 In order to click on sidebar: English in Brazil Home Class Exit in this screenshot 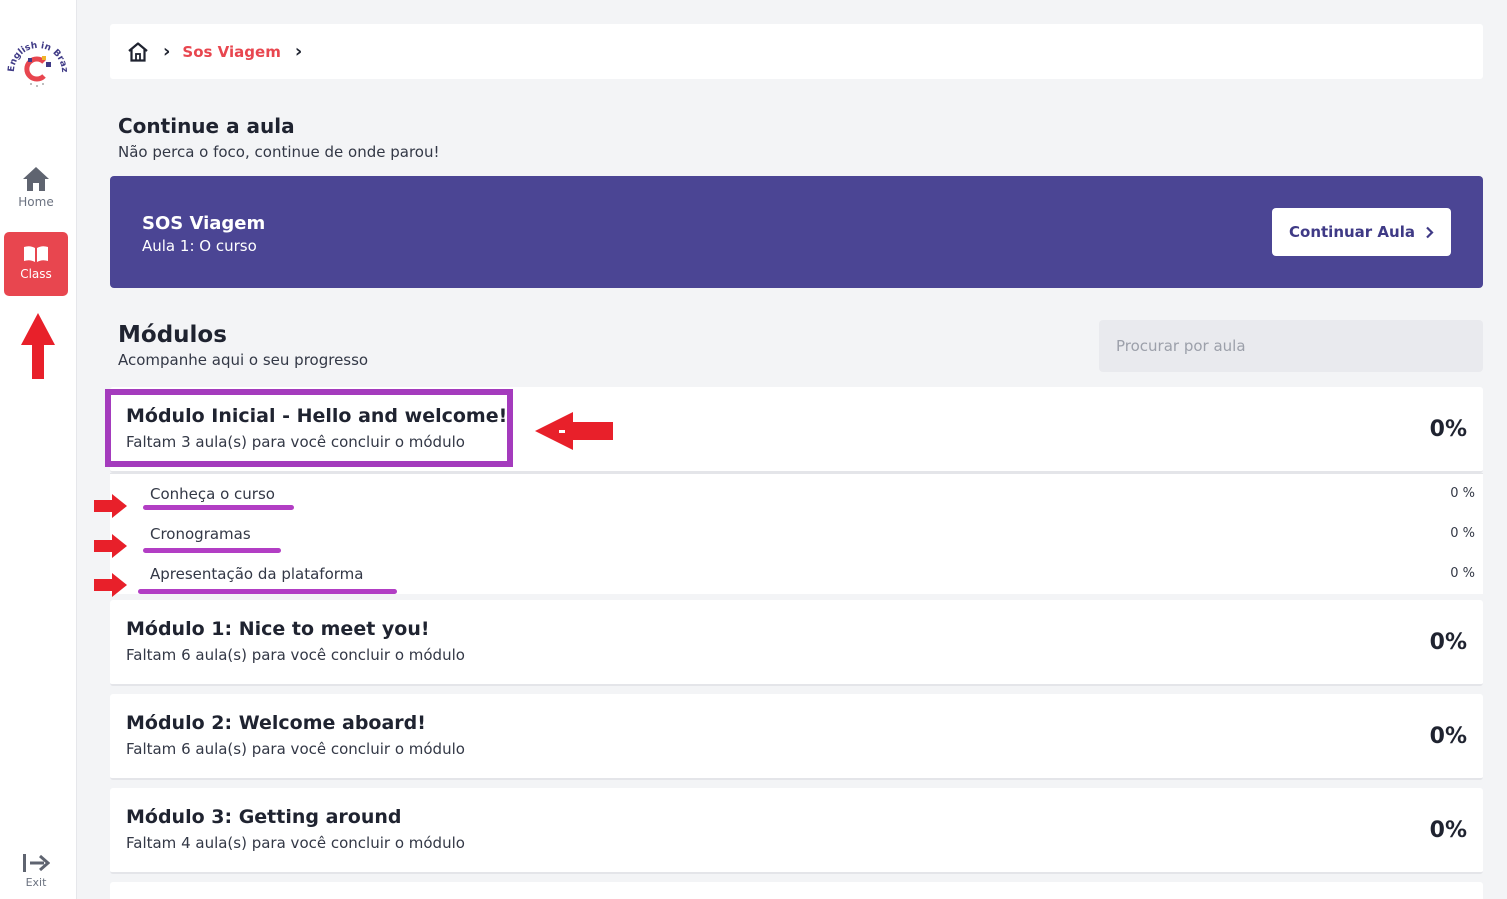, I will do `click(38, 449)`.